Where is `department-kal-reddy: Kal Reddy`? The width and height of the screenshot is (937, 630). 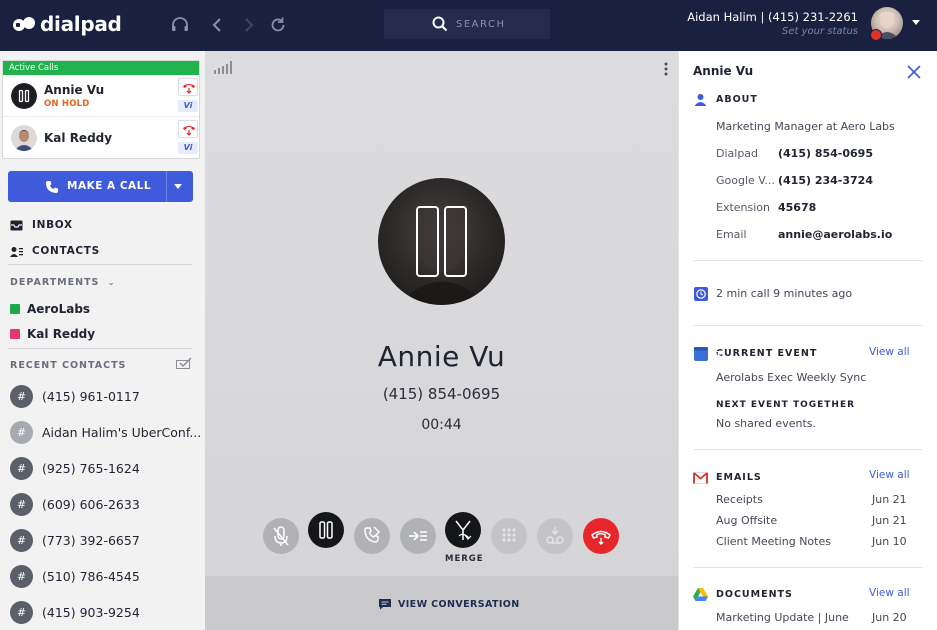 department-kal-reddy: Kal Reddy is located at coordinates (52, 334).